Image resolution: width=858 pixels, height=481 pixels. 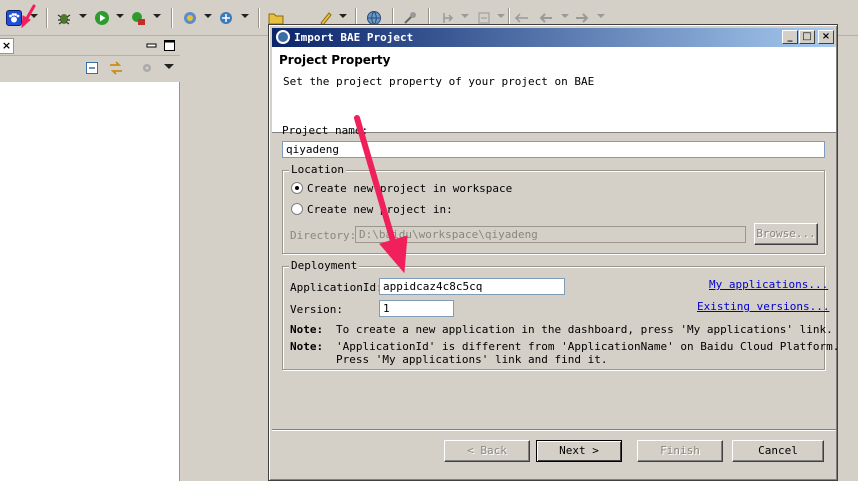 What do you see at coordinates (169, 45) in the screenshot?
I see `view-maximize-icon` at bounding box center [169, 45].